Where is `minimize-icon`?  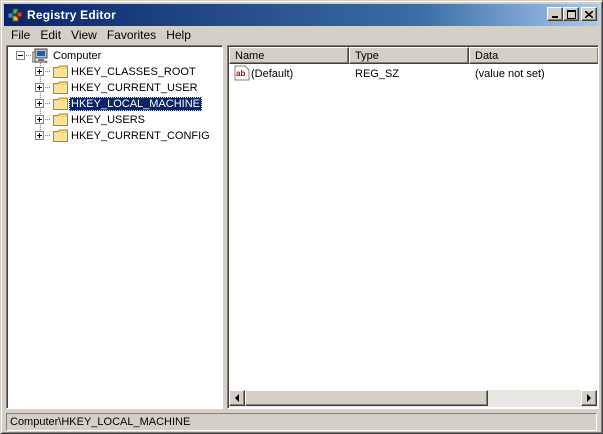 minimize-icon is located at coordinates (555, 14).